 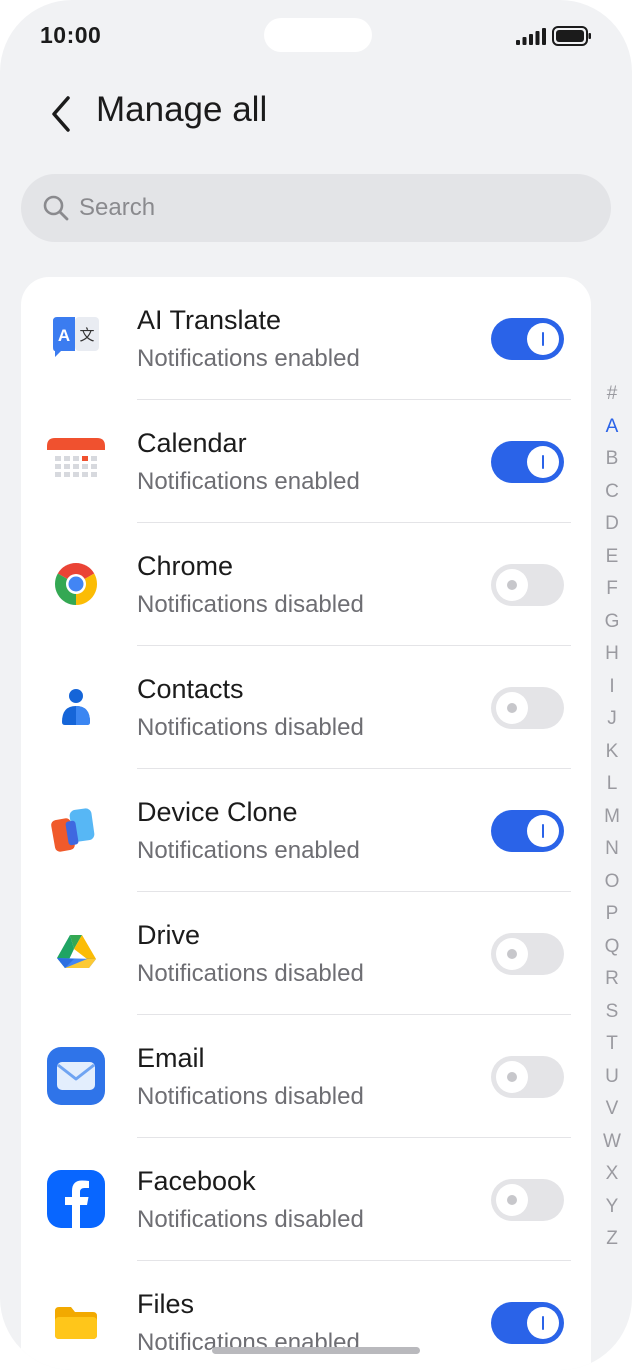 I want to click on index-letter: D, so click(x=612, y=524).